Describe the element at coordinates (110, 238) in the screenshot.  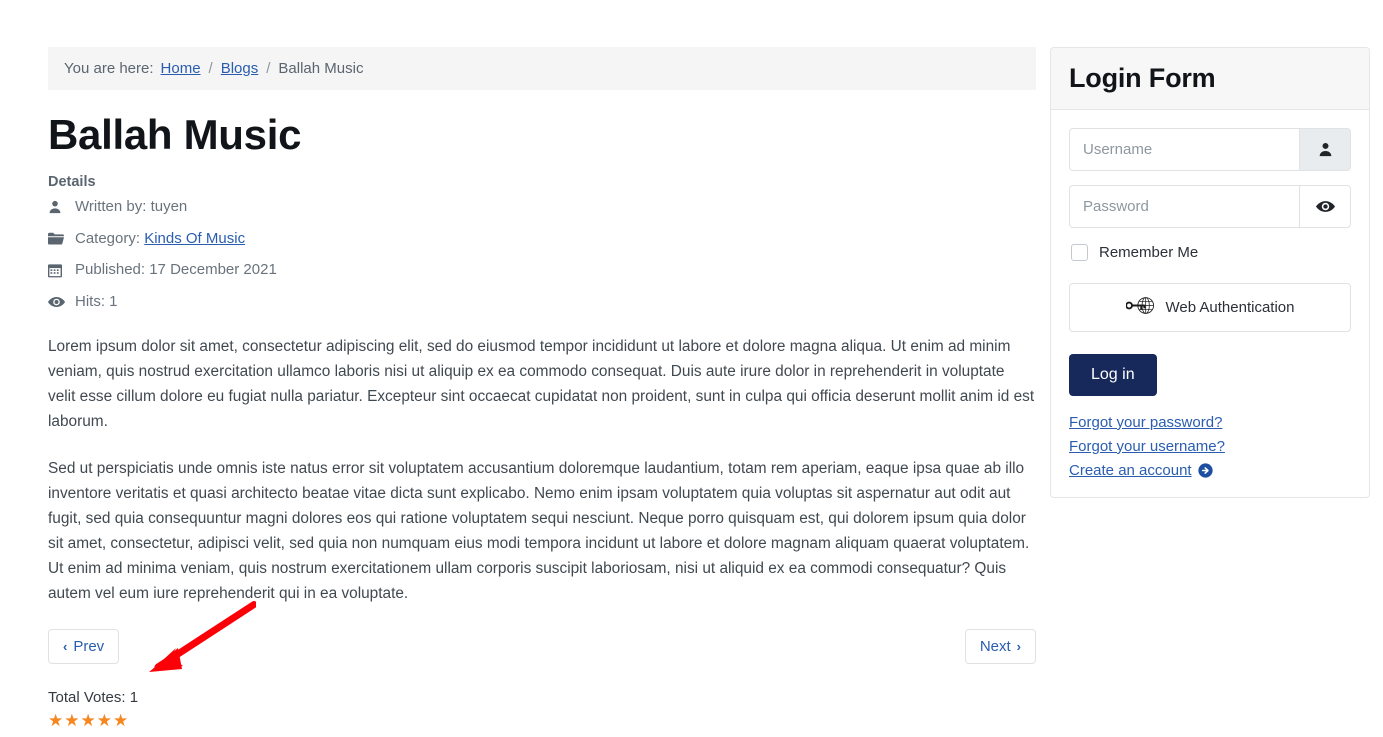
I see `meta-category-text: Category:` at that location.